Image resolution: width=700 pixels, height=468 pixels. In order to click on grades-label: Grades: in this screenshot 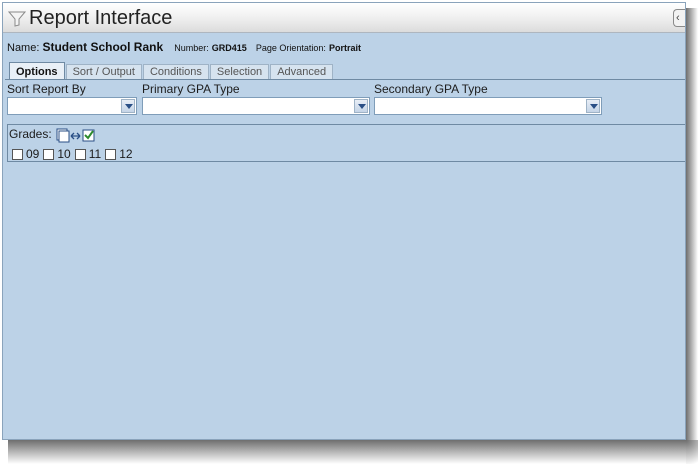, I will do `click(30, 134)`.